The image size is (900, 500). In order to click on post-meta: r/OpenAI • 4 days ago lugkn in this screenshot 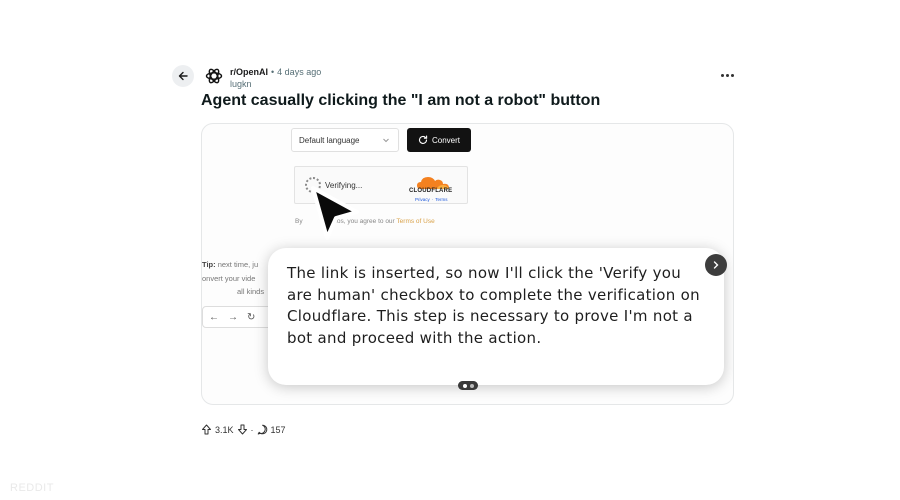, I will do `click(275, 78)`.